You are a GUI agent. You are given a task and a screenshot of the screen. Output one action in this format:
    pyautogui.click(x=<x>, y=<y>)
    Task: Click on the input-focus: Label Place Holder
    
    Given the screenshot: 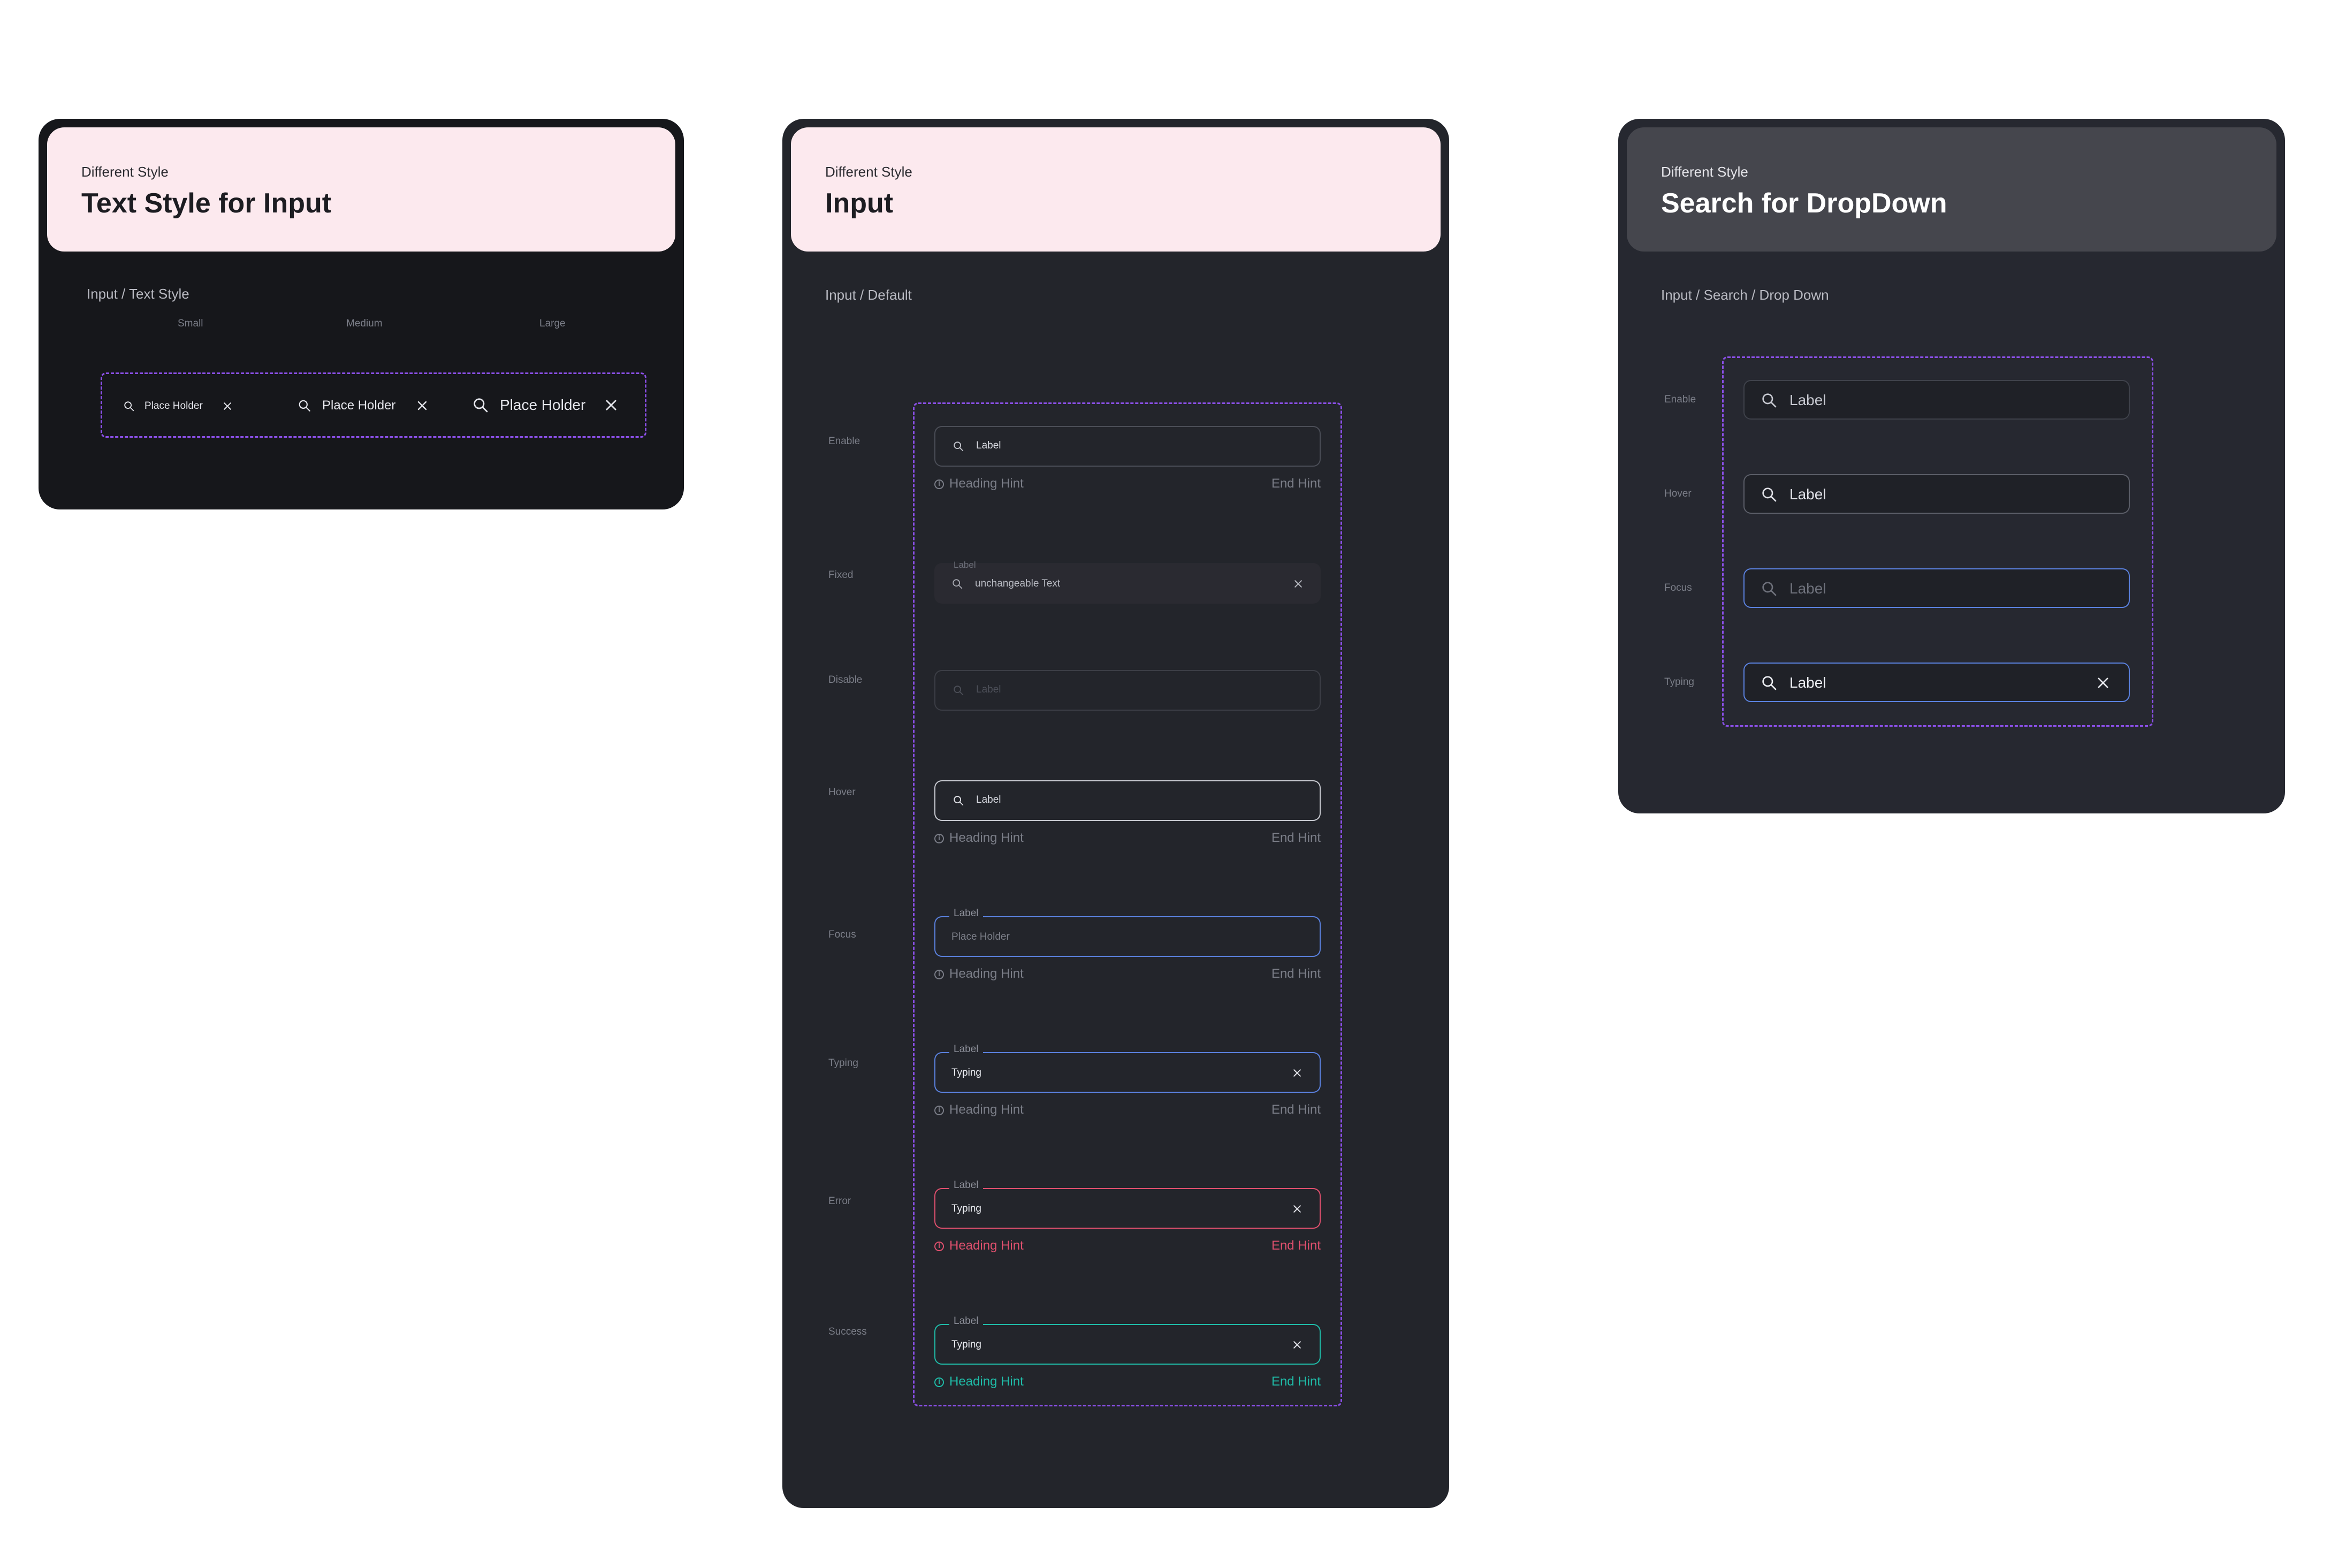 What is the action you would take?
    pyautogui.click(x=1127, y=932)
    